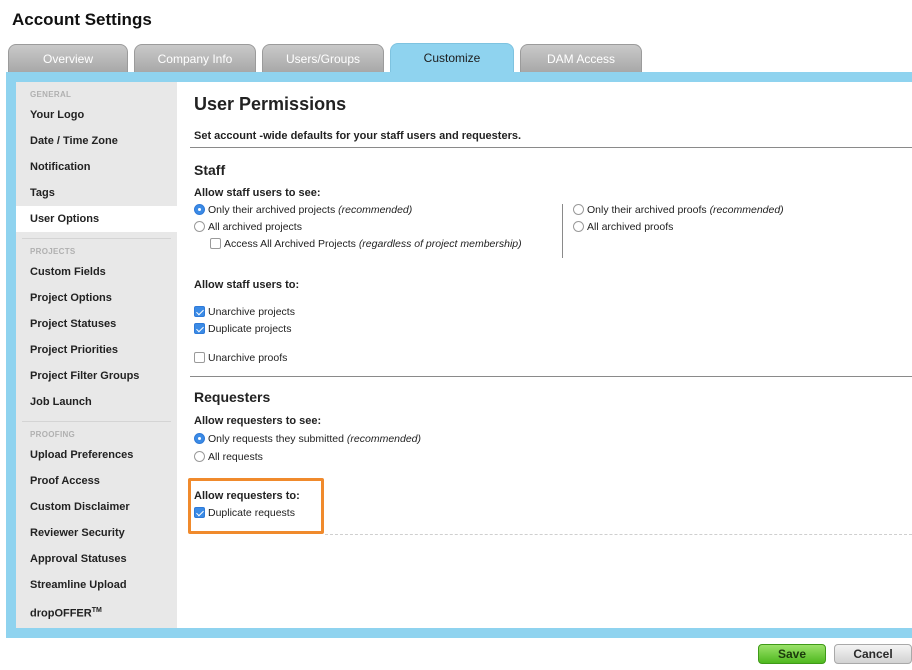 The image size is (912, 670). I want to click on sidebar-group-general: GENERAL, so click(51, 94).